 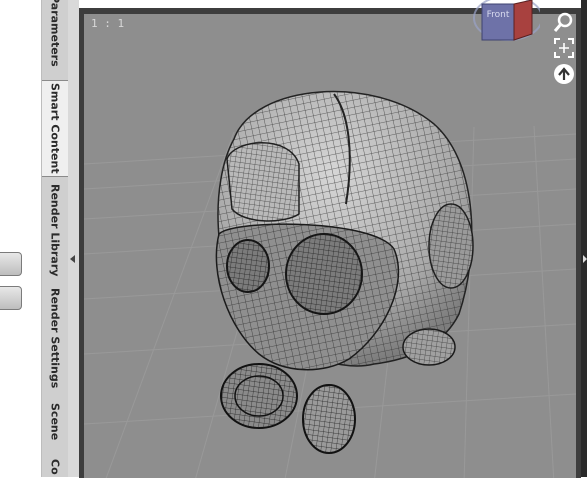 I want to click on tab-smart-content: Smart Content, so click(x=55, y=128).